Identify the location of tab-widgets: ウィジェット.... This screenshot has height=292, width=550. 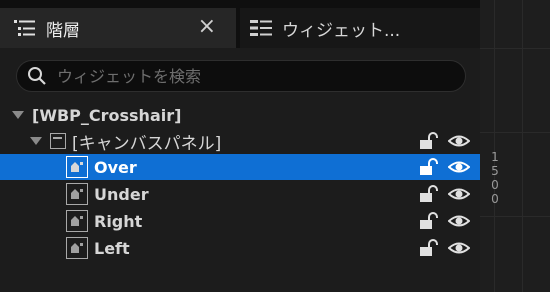
(360, 28).